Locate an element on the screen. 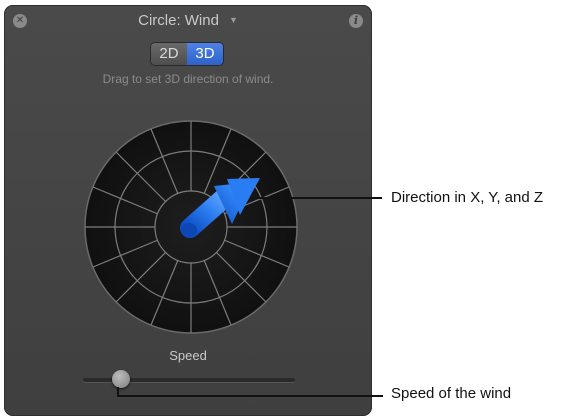 The height and width of the screenshot is (420, 587). speed-callout: Speed of the wind is located at coordinates (451, 393).